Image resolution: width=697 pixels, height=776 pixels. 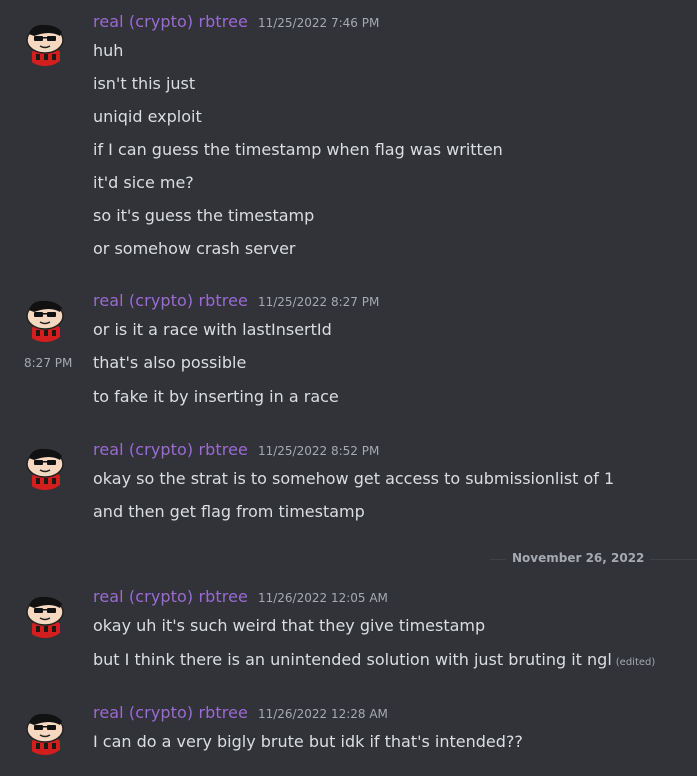 I want to click on message-header: real (crypto) rbtree 11/26/2022 12:05 AM, so click(x=240, y=599).